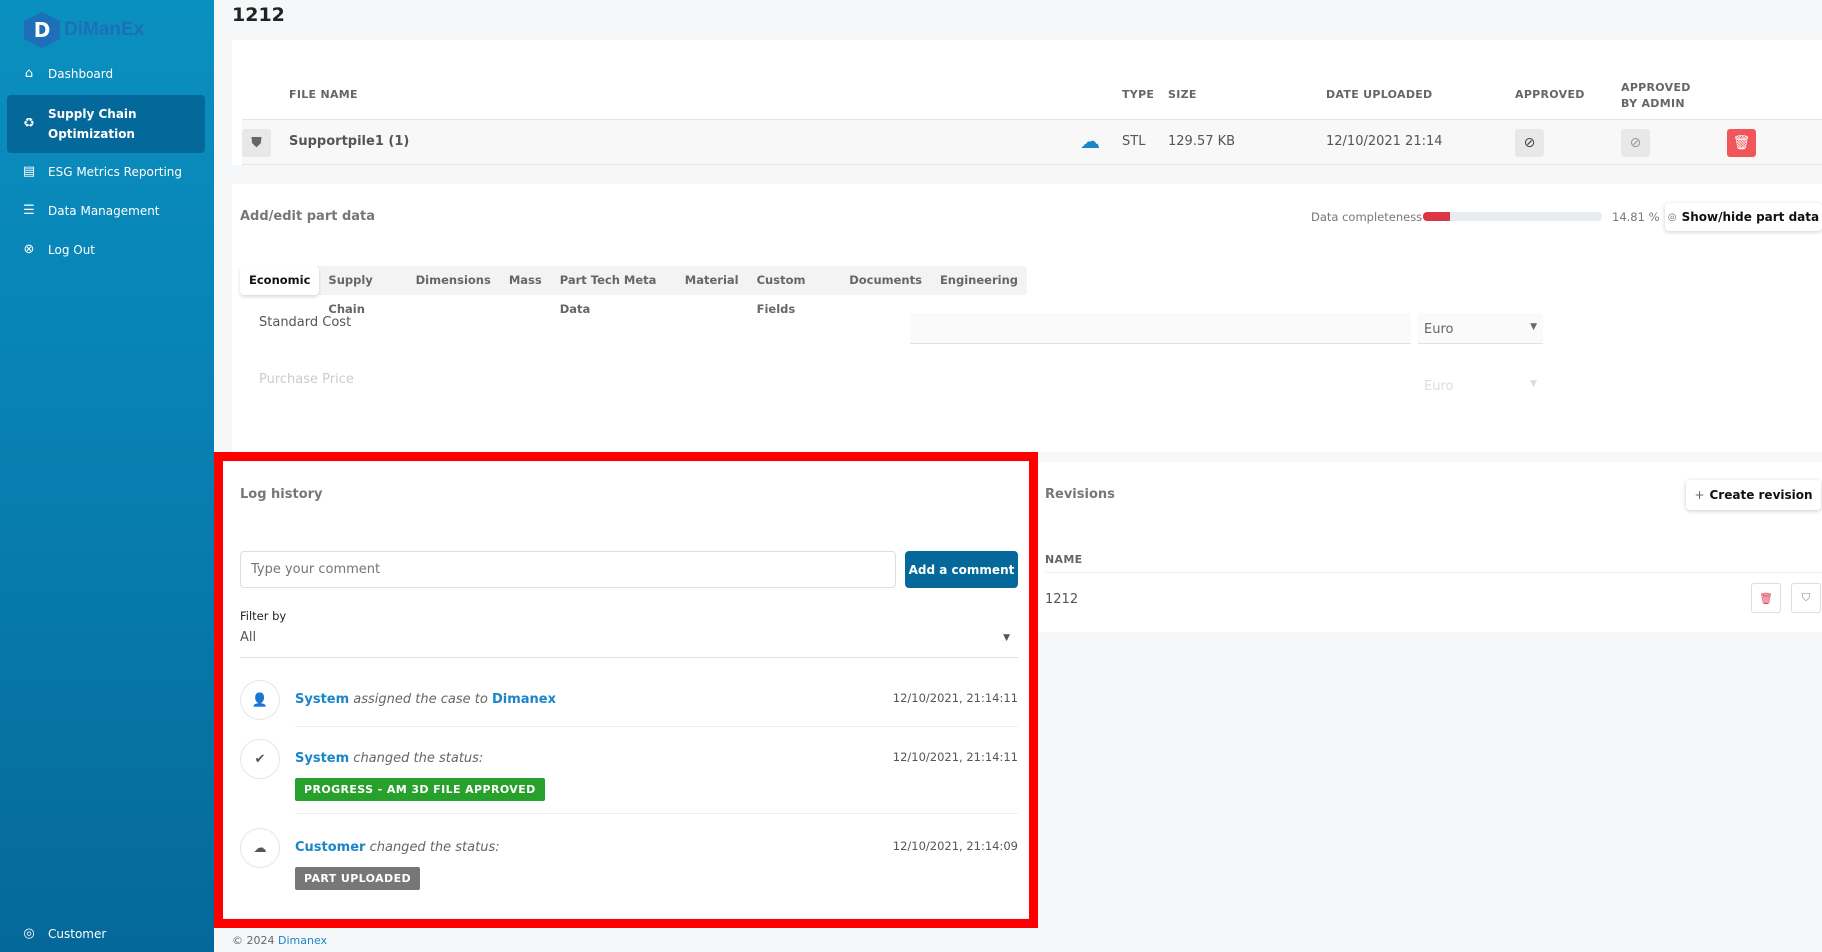 The height and width of the screenshot is (952, 1822). I want to click on tab-material: Material, so click(712, 280).